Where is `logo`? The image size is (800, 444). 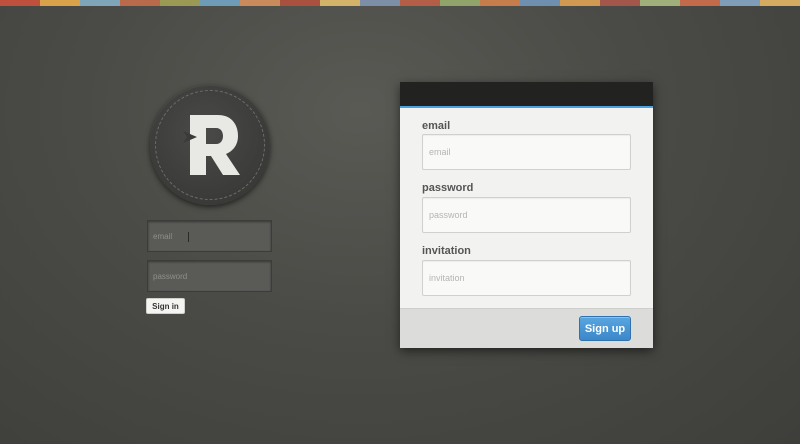 logo is located at coordinates (210, 145).